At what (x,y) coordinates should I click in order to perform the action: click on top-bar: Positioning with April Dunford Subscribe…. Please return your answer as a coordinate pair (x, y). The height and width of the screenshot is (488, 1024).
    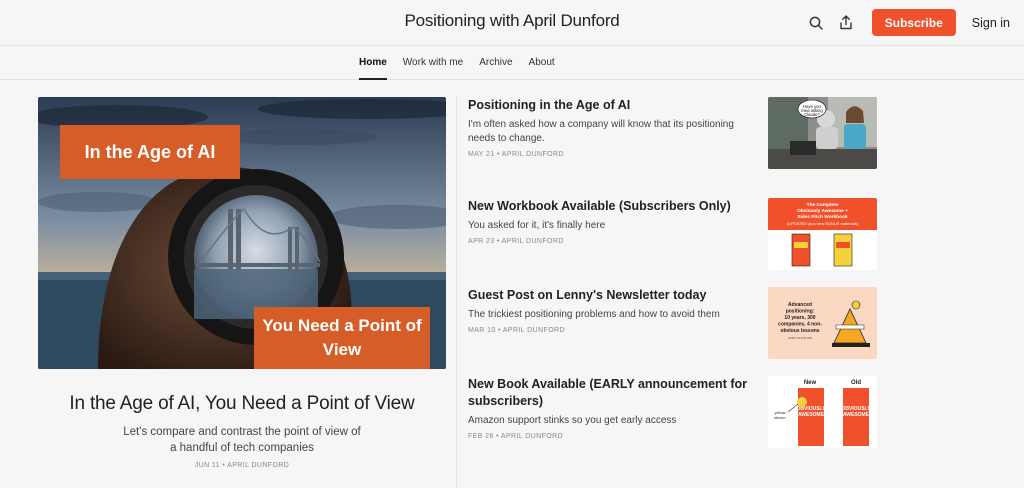
    Looking at the image, I should click on (512, 23).